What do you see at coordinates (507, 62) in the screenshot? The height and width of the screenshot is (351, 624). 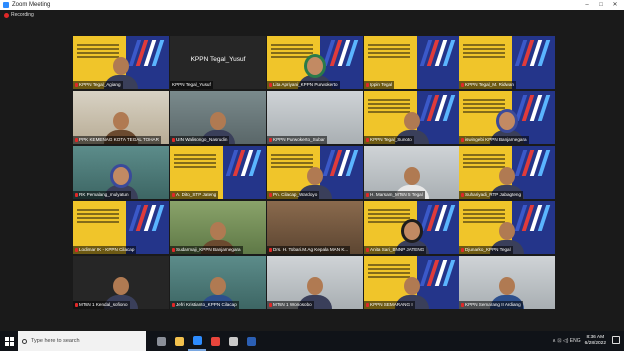 I see `participant-tile: KPPN Tegal_M. Ridwan` at bounding box center [507, 62].